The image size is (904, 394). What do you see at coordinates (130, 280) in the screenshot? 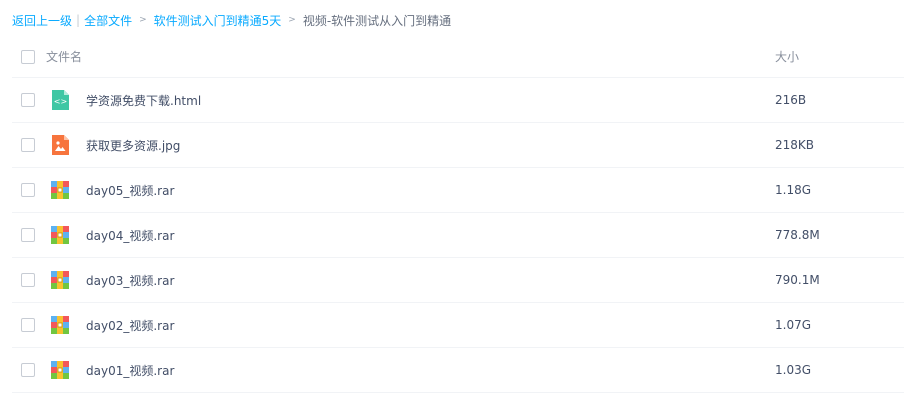
I see `file-name: day03_视频.rar` at bounding box center [130, 280].